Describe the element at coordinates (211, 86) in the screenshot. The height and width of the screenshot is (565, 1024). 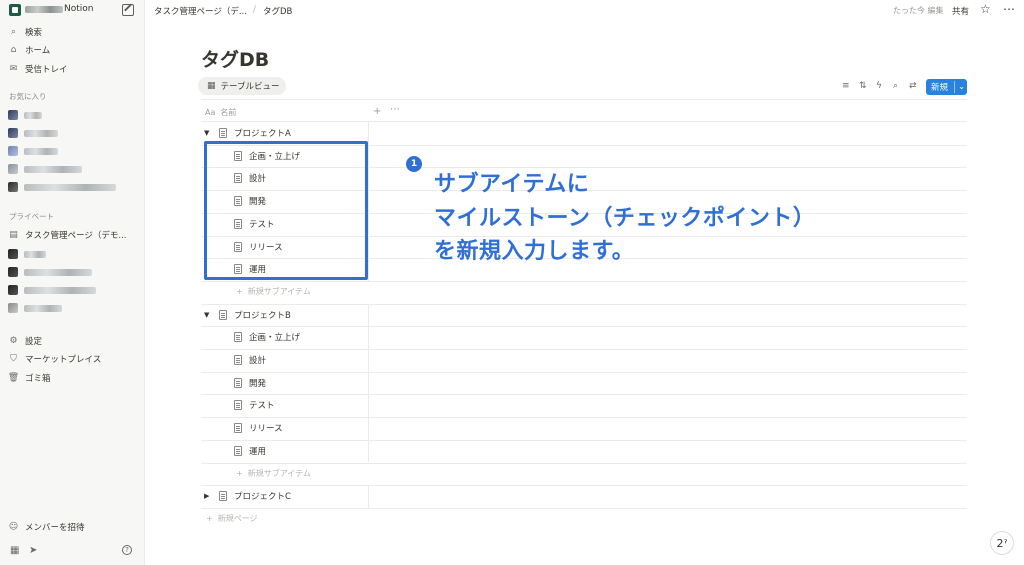
I see `table-icon: ▦` at that location.